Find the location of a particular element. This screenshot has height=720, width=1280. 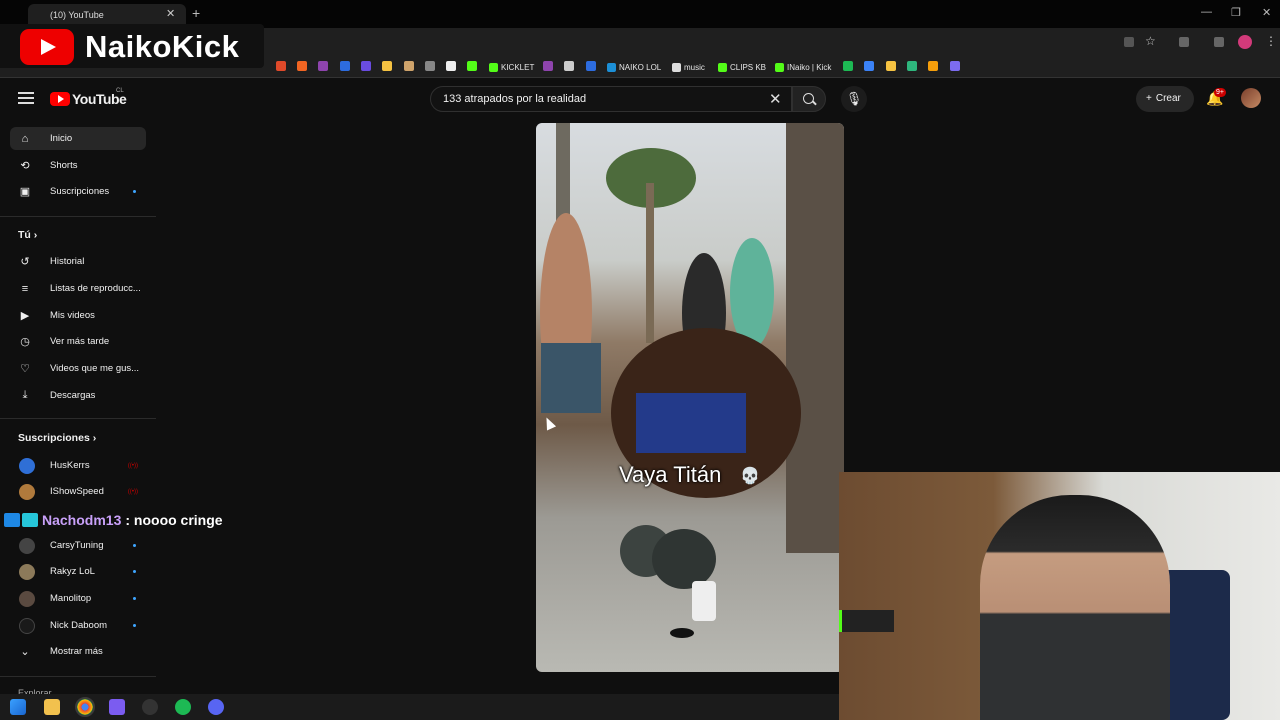

bookmark-inaiko-kick: INaiko | Kick is located at coordinates (803, 67).